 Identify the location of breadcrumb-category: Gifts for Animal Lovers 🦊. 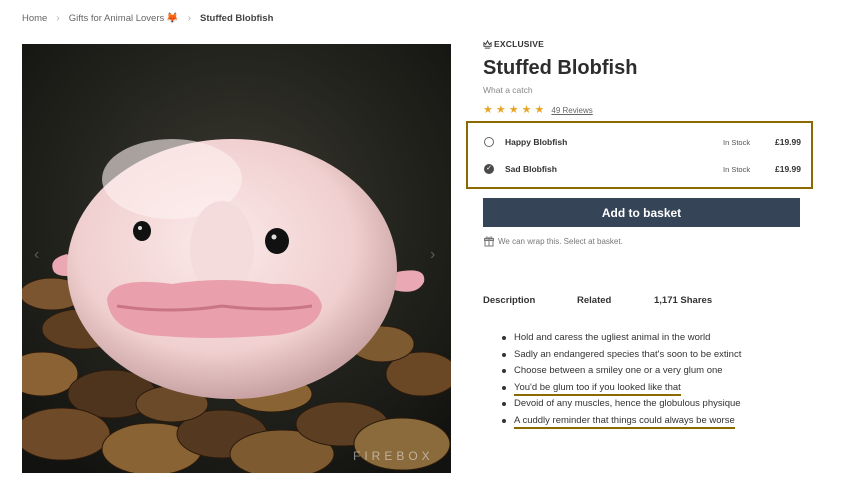
(124, 18).